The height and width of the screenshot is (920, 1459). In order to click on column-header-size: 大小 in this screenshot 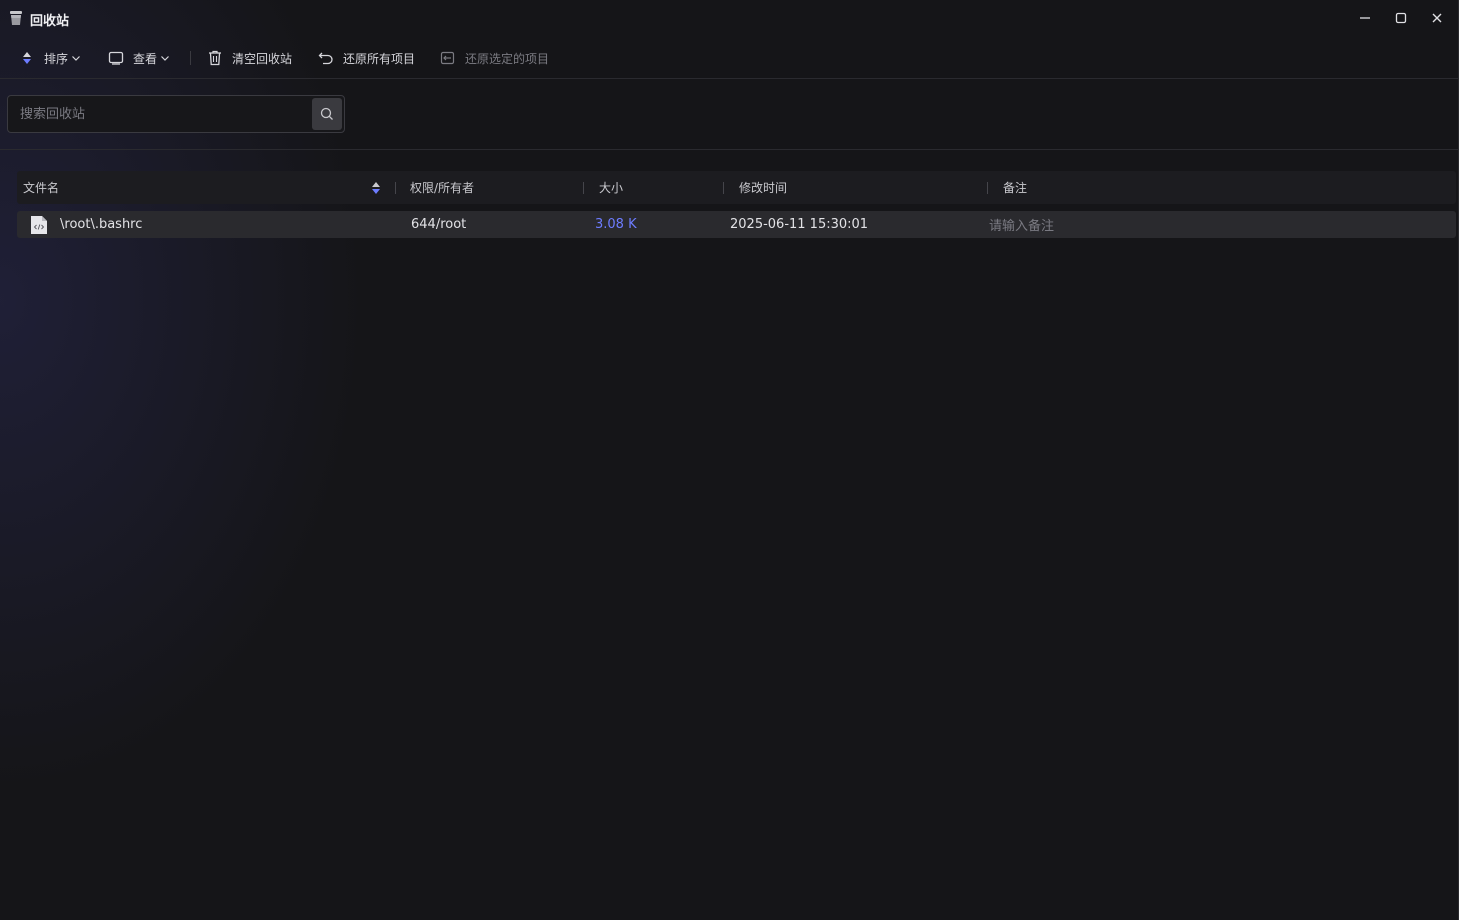, I will do `click(611, 187)`.